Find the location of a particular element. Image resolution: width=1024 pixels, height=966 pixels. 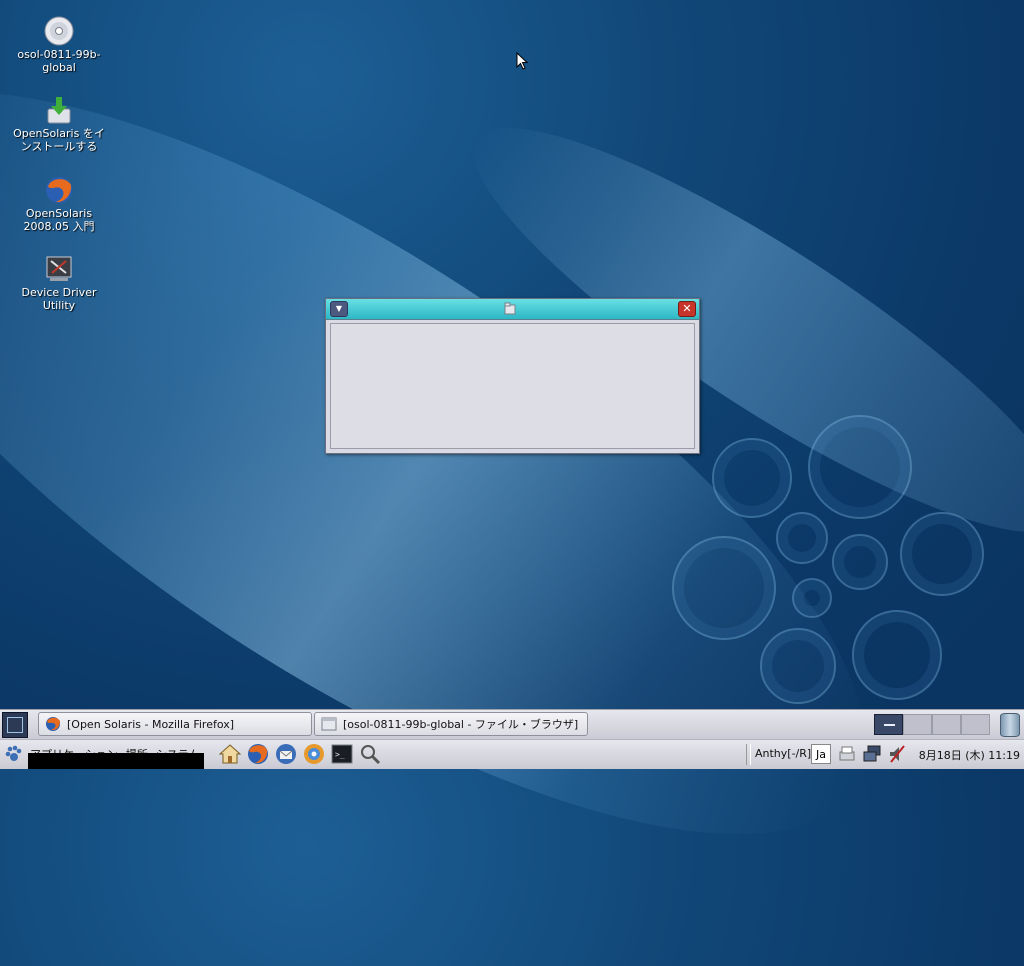

gnome-foot-icon is located at coordinates (14, 754).